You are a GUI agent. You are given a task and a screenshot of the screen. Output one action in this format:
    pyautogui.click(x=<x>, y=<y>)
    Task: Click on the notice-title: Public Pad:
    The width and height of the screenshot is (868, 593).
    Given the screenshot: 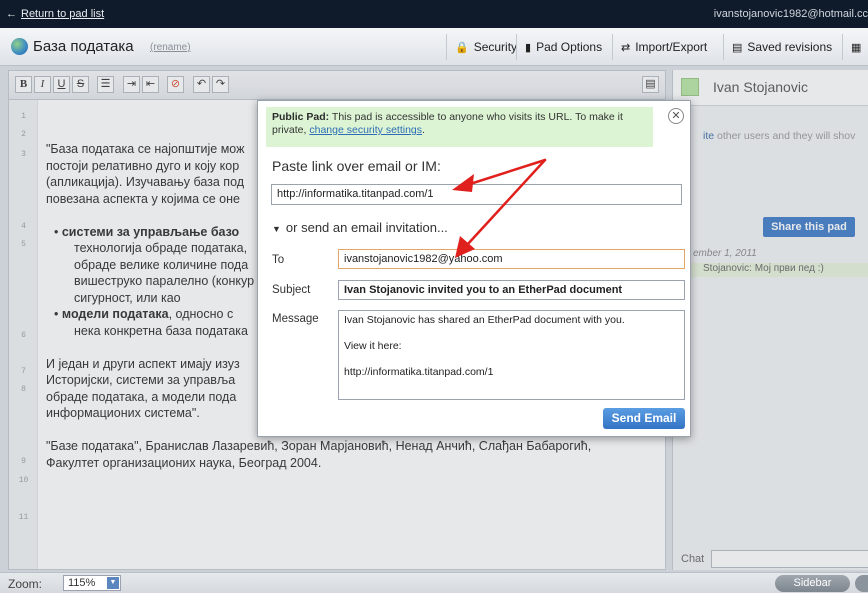 What is the action you would take?
    pyautogui.click(x=301, y=117)
    